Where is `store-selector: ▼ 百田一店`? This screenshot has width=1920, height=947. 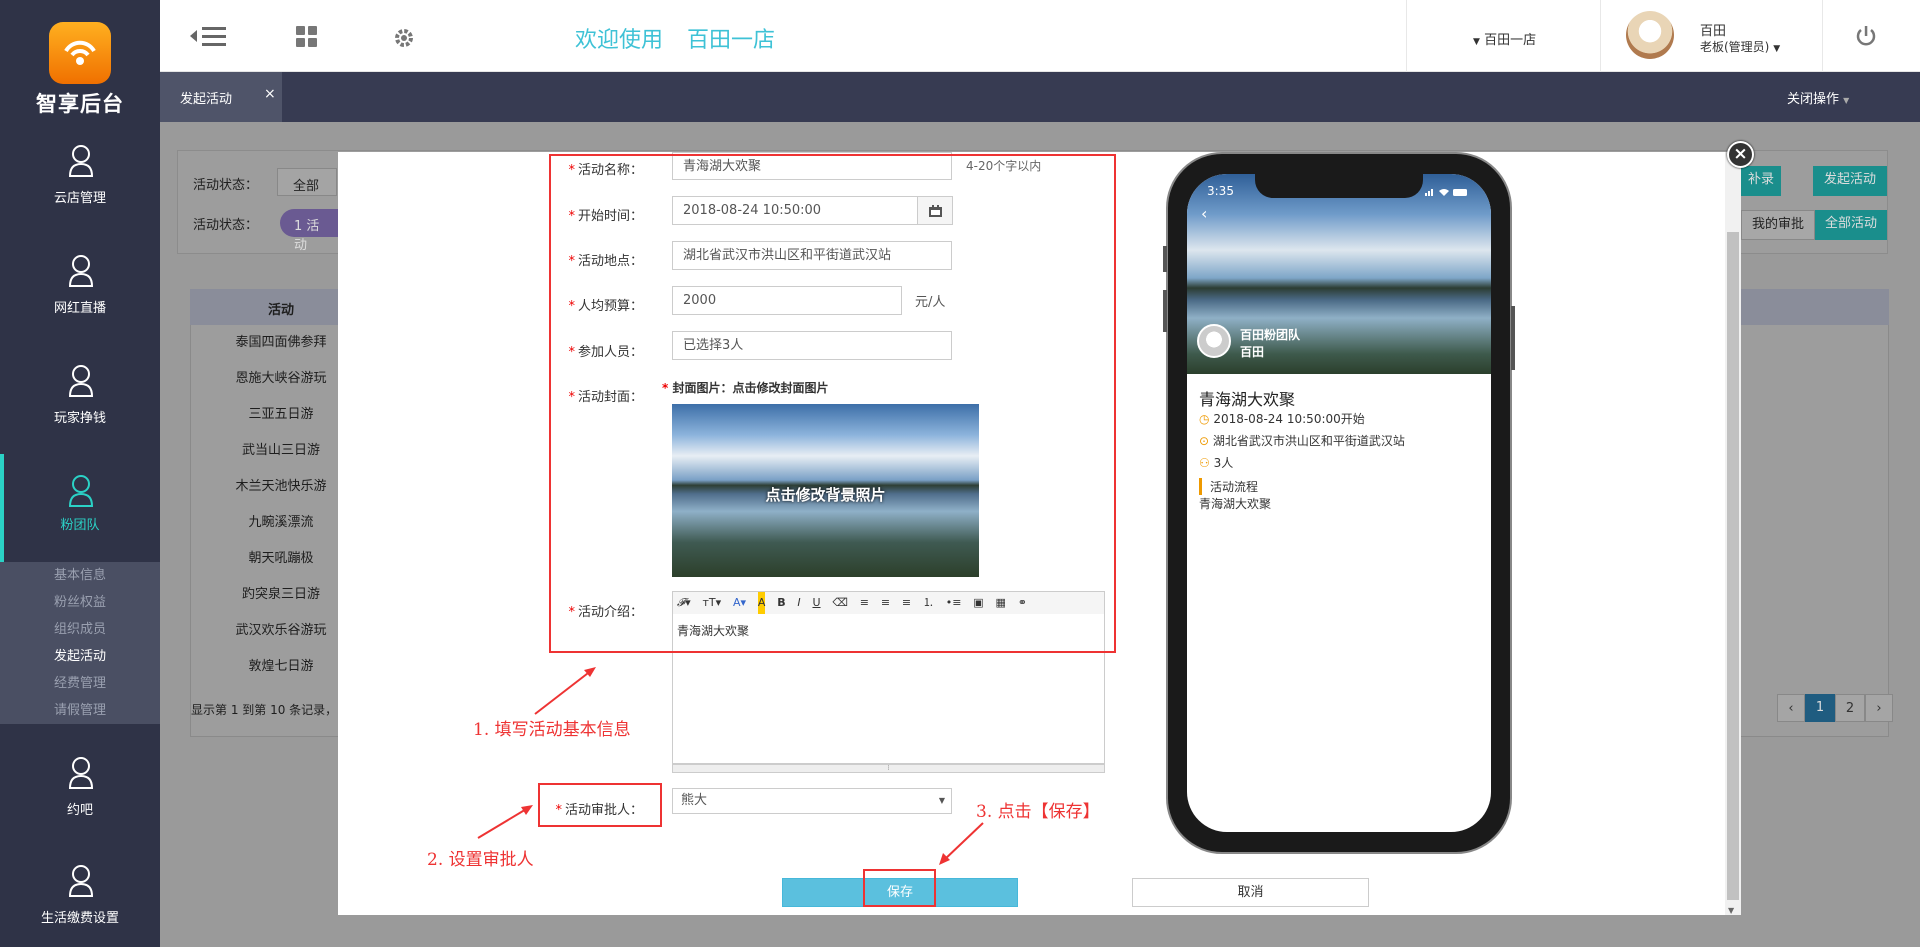
store-selector: ▼ 百田一店 is located at coordinates (1504, 38).